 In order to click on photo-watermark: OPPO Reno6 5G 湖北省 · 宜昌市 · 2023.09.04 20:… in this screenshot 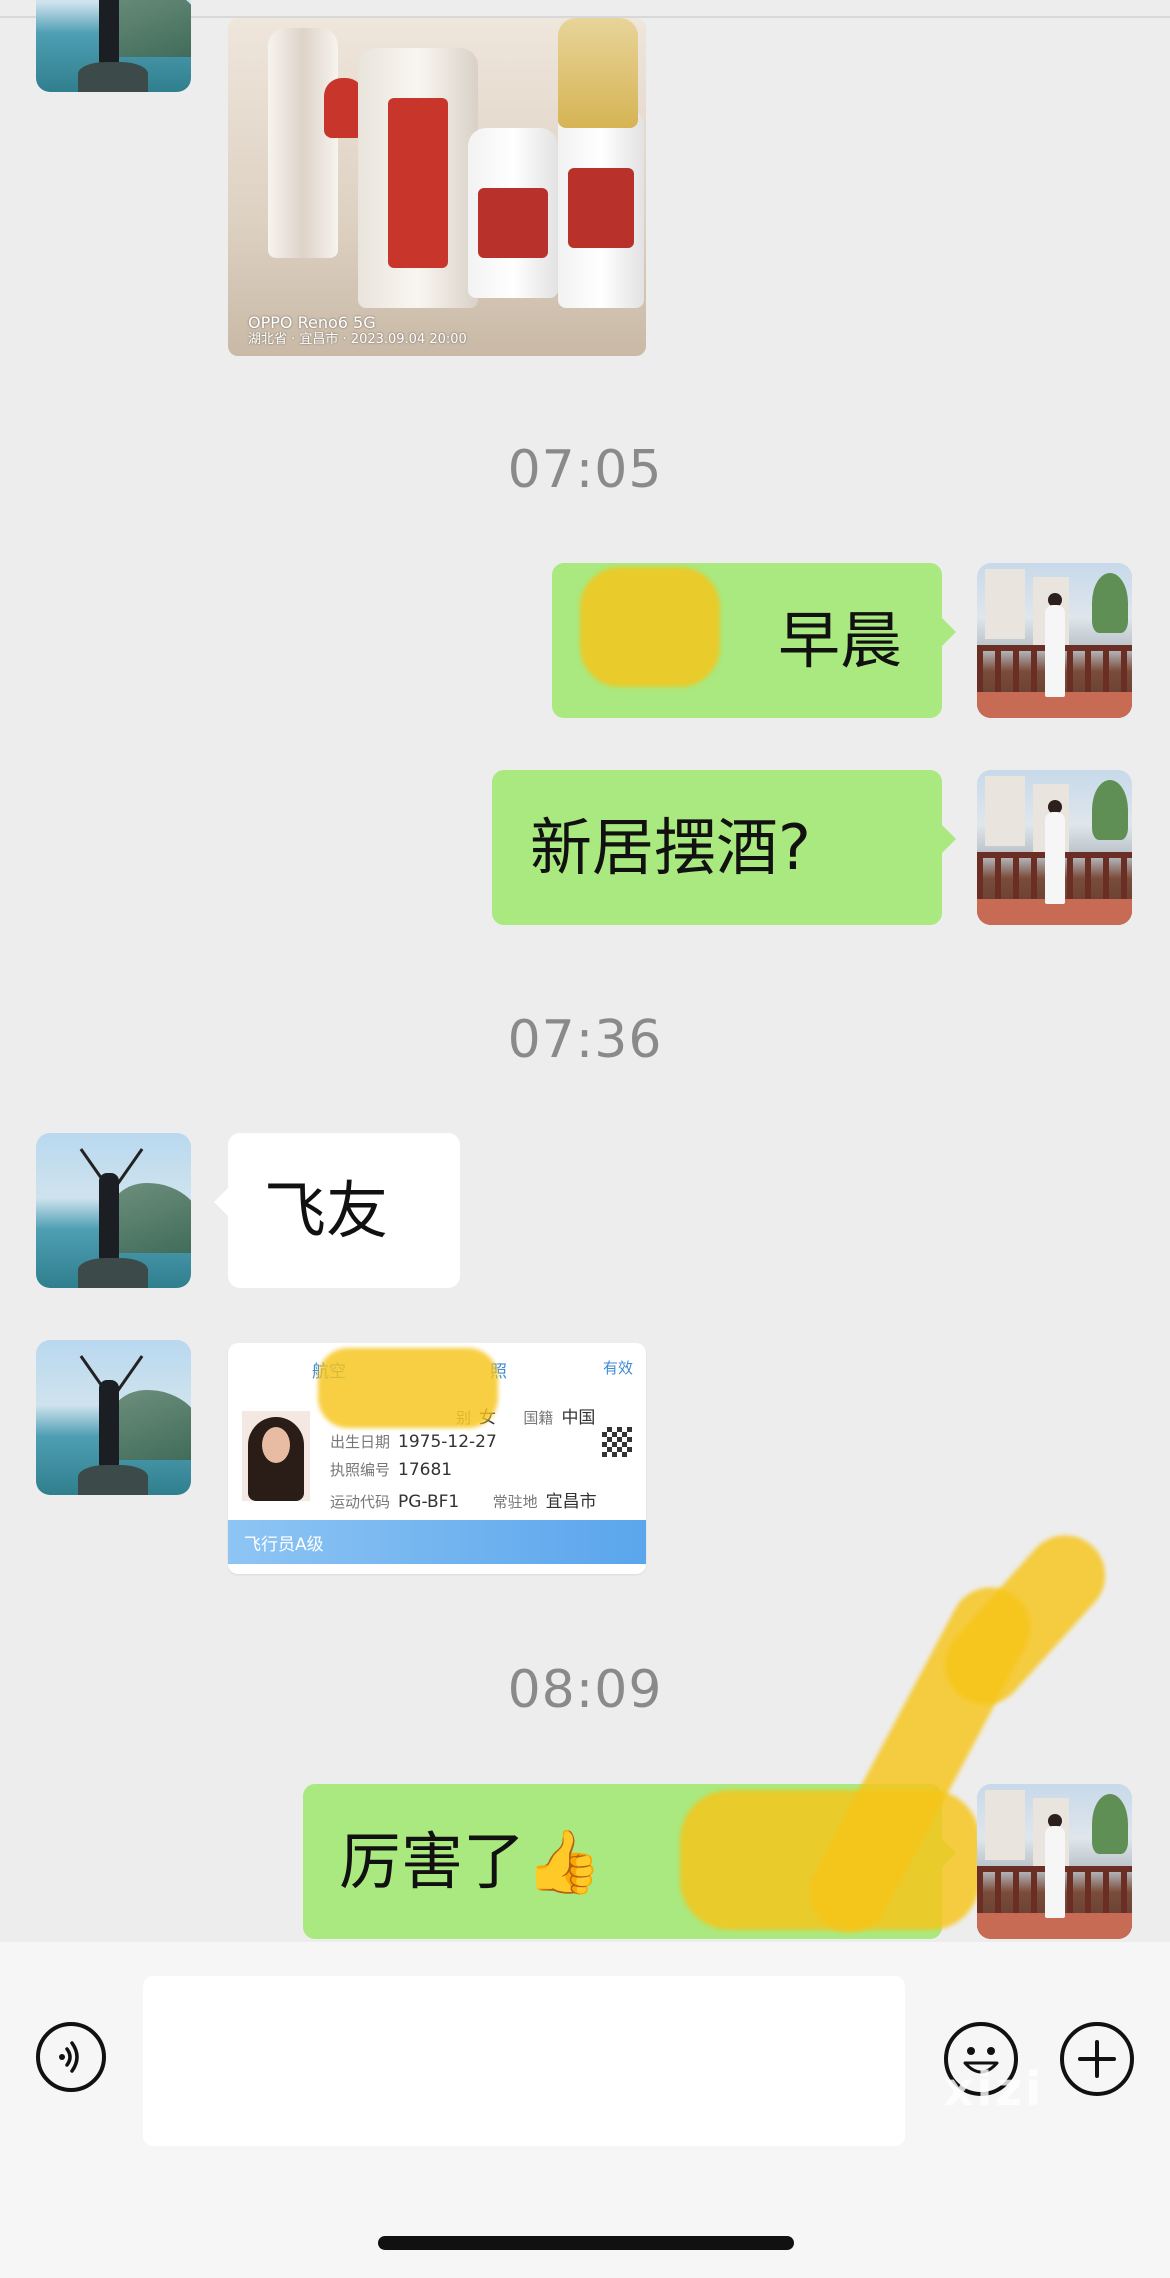, I will do `click(357, 330)`.